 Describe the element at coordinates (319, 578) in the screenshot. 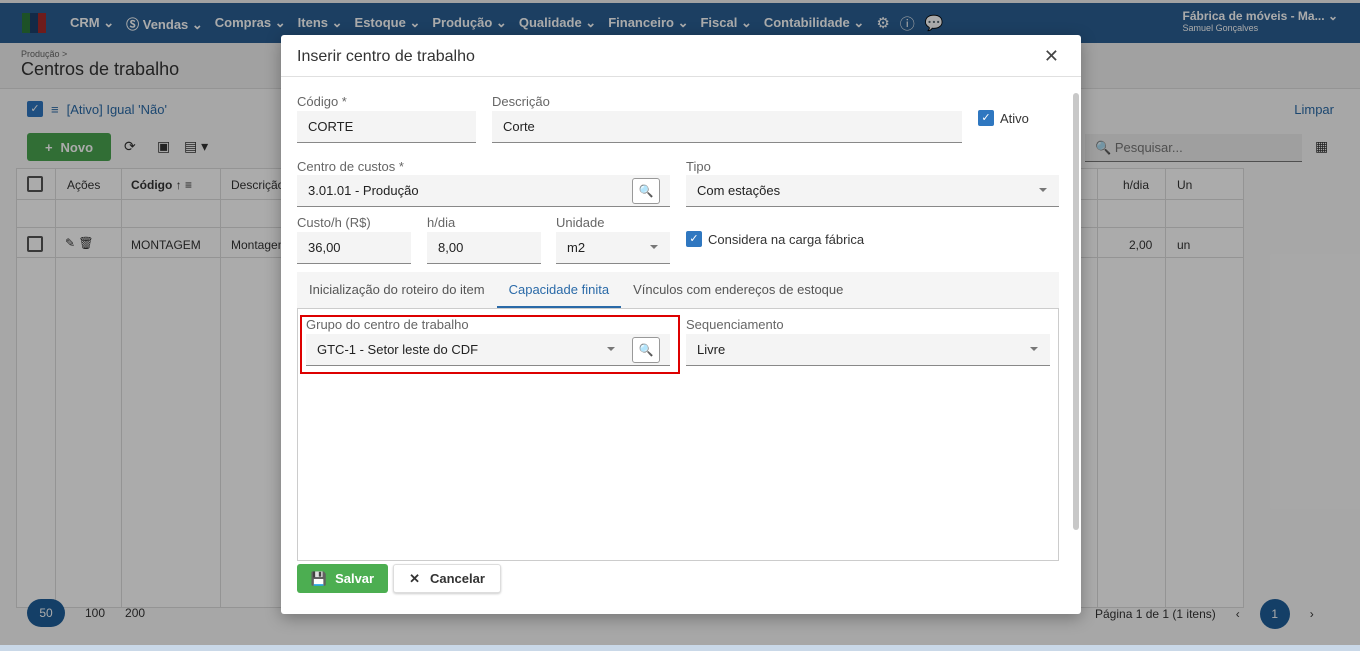

I see `save-icon: 💾` at that location.